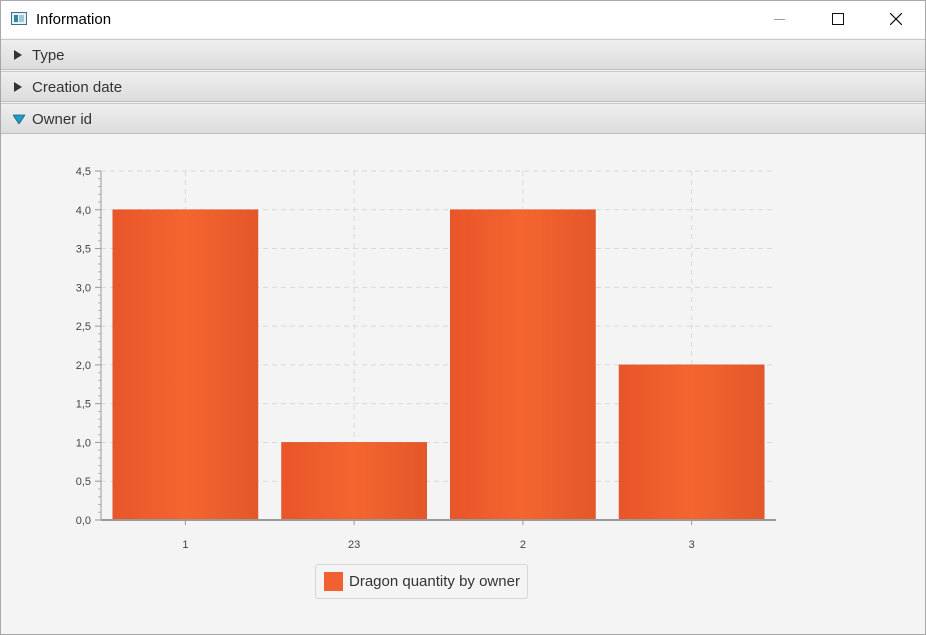  What do you see at coordinates (463, 86) in the screenshot?
I see `pane-creation-date: Creation date` at bounding box center [463, 86].